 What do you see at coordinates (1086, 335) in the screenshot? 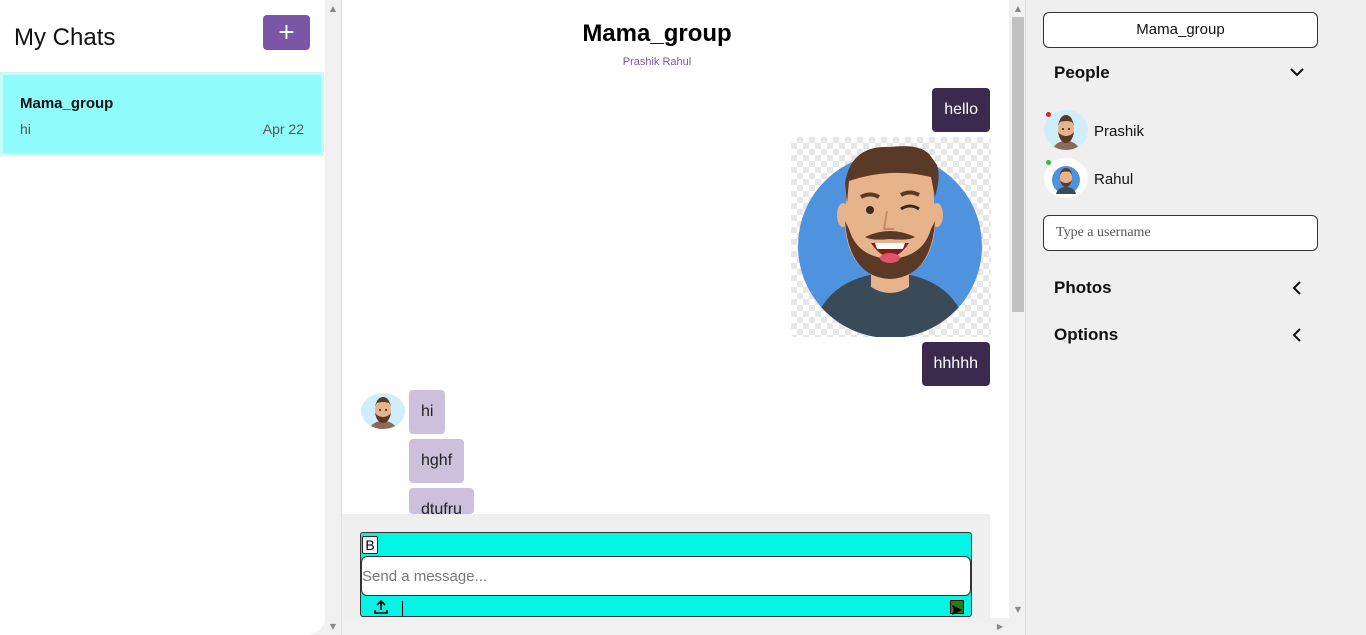
I see `options-section-title: Options` at bounding box center [1086, 335].